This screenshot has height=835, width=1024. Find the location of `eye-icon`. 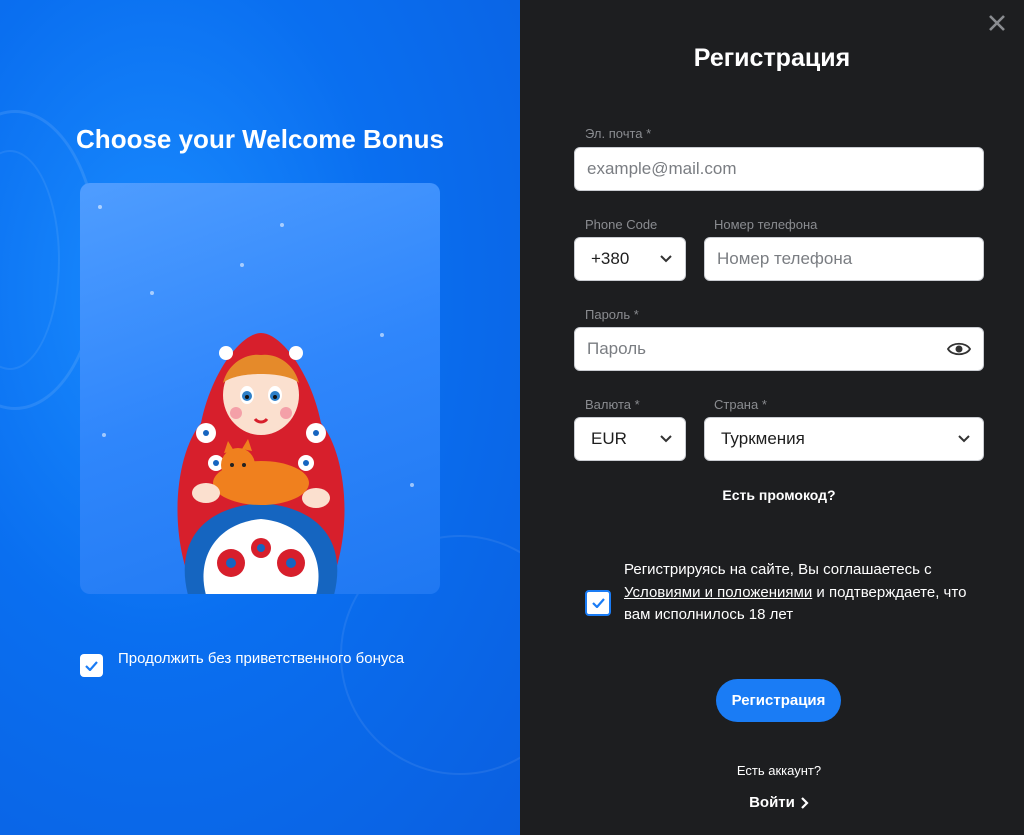

eye-icon is located at coordinates (959, 349).